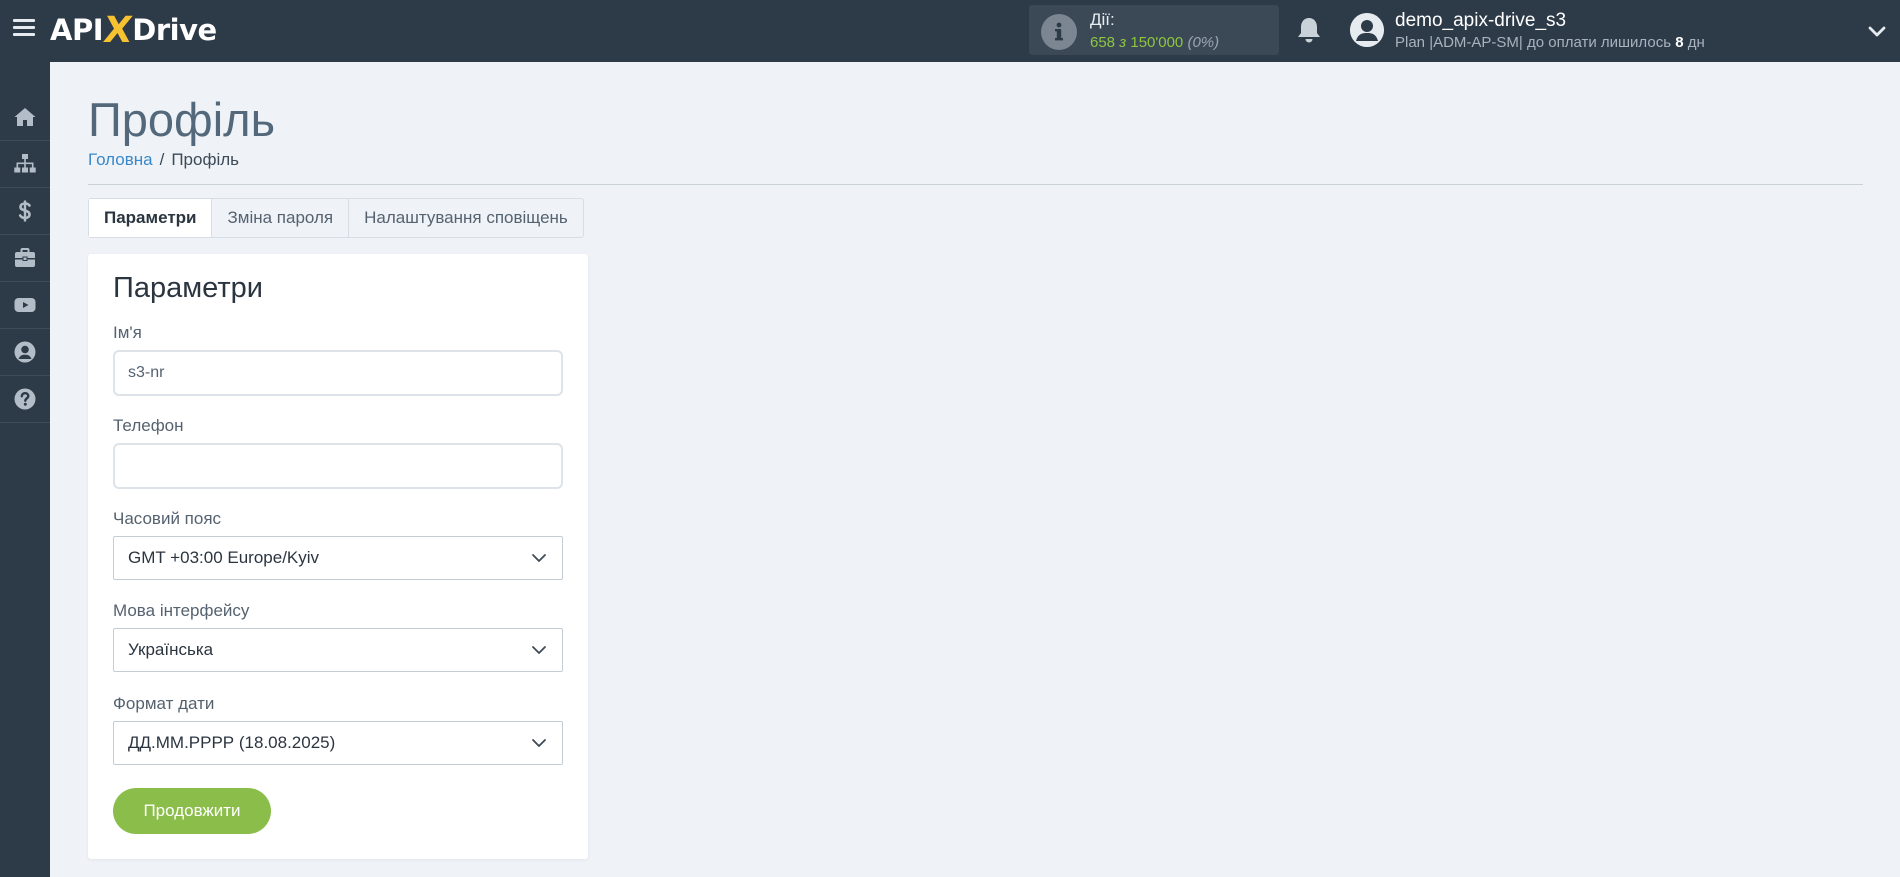 This screenshot has width=1900, height=877. I want to click on tab-parameters: Параметри, so click(151, 218).